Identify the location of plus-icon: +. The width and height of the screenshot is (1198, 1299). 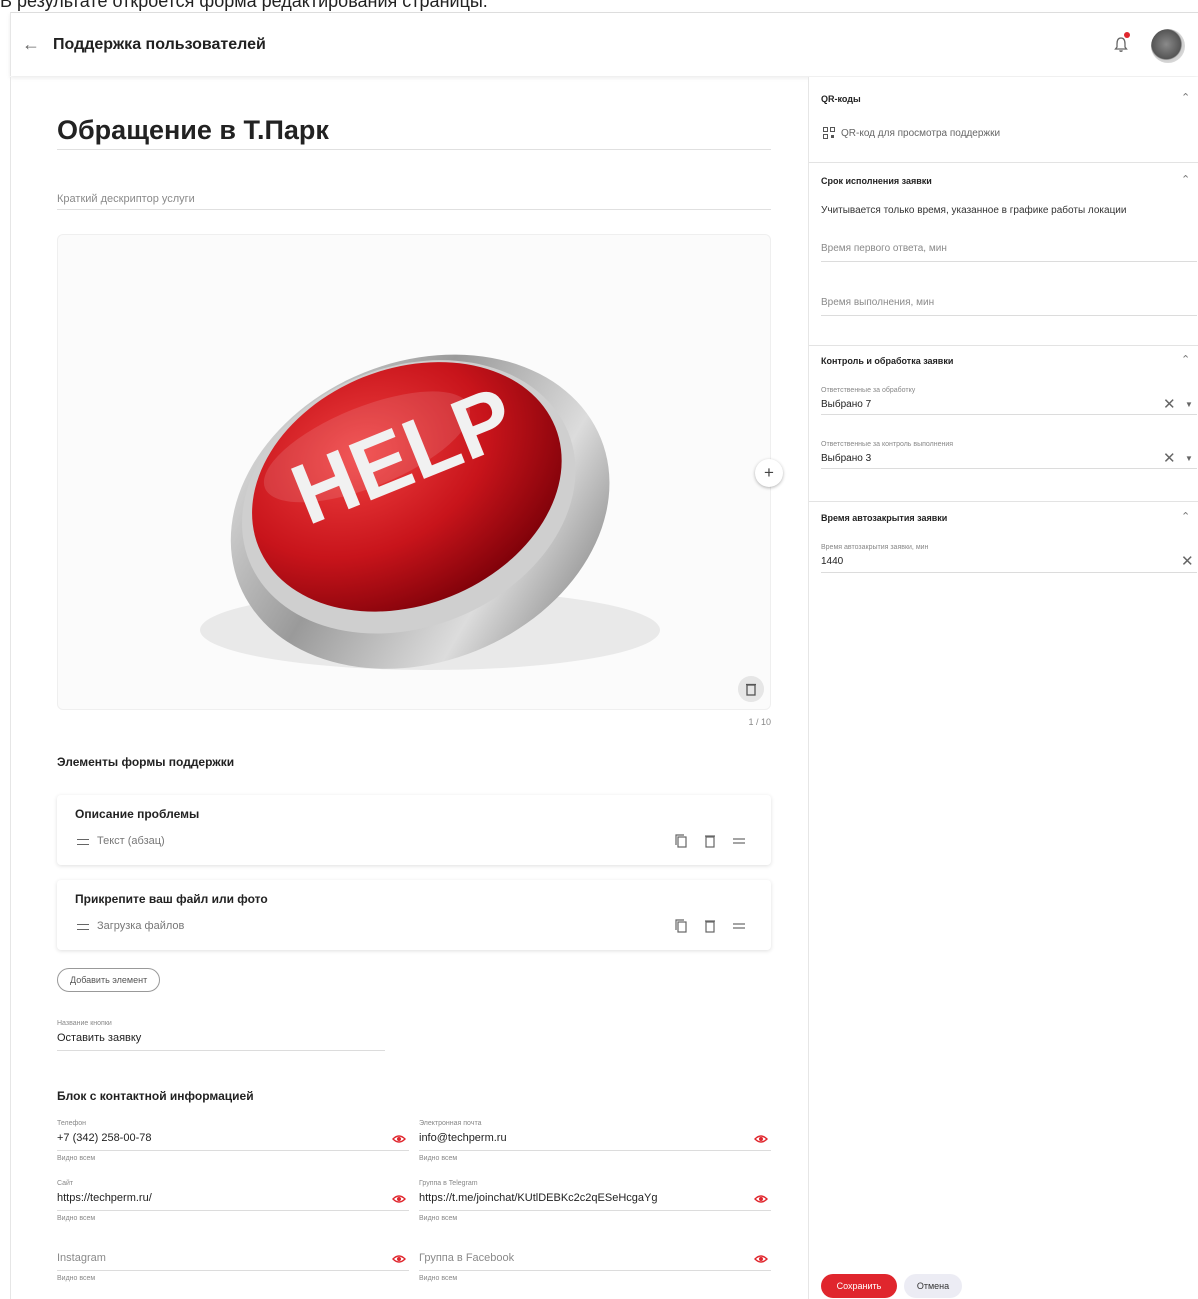
(769, 473).